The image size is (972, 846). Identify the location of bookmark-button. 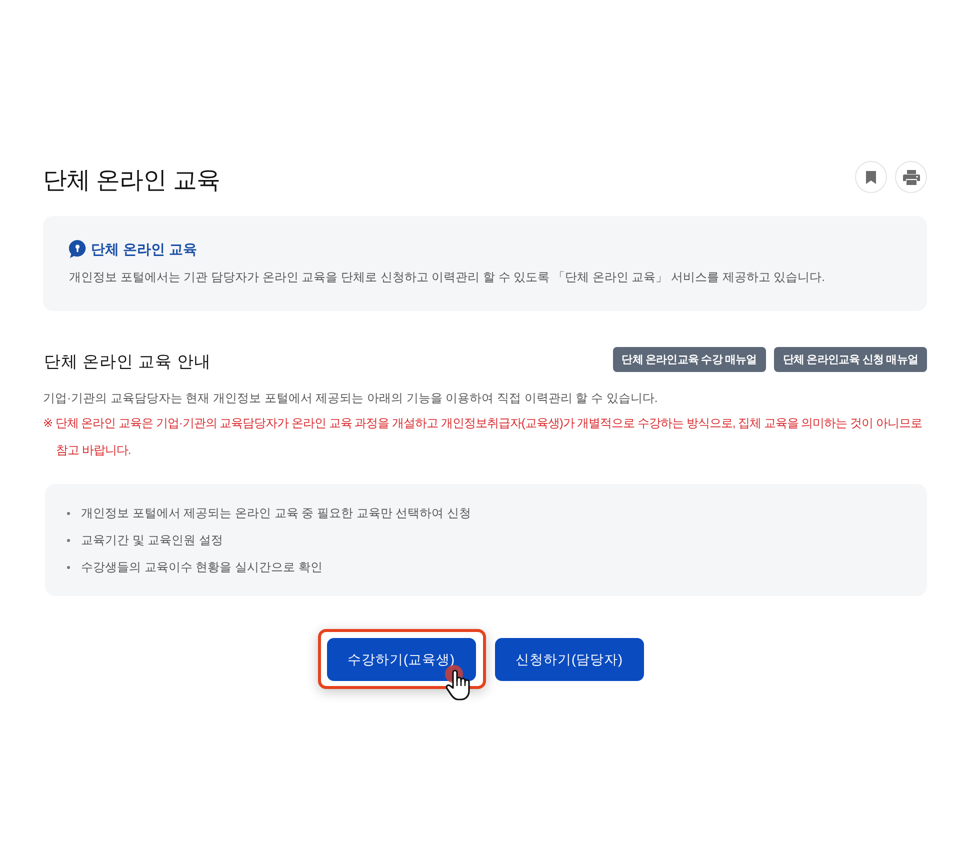
(871, 177).